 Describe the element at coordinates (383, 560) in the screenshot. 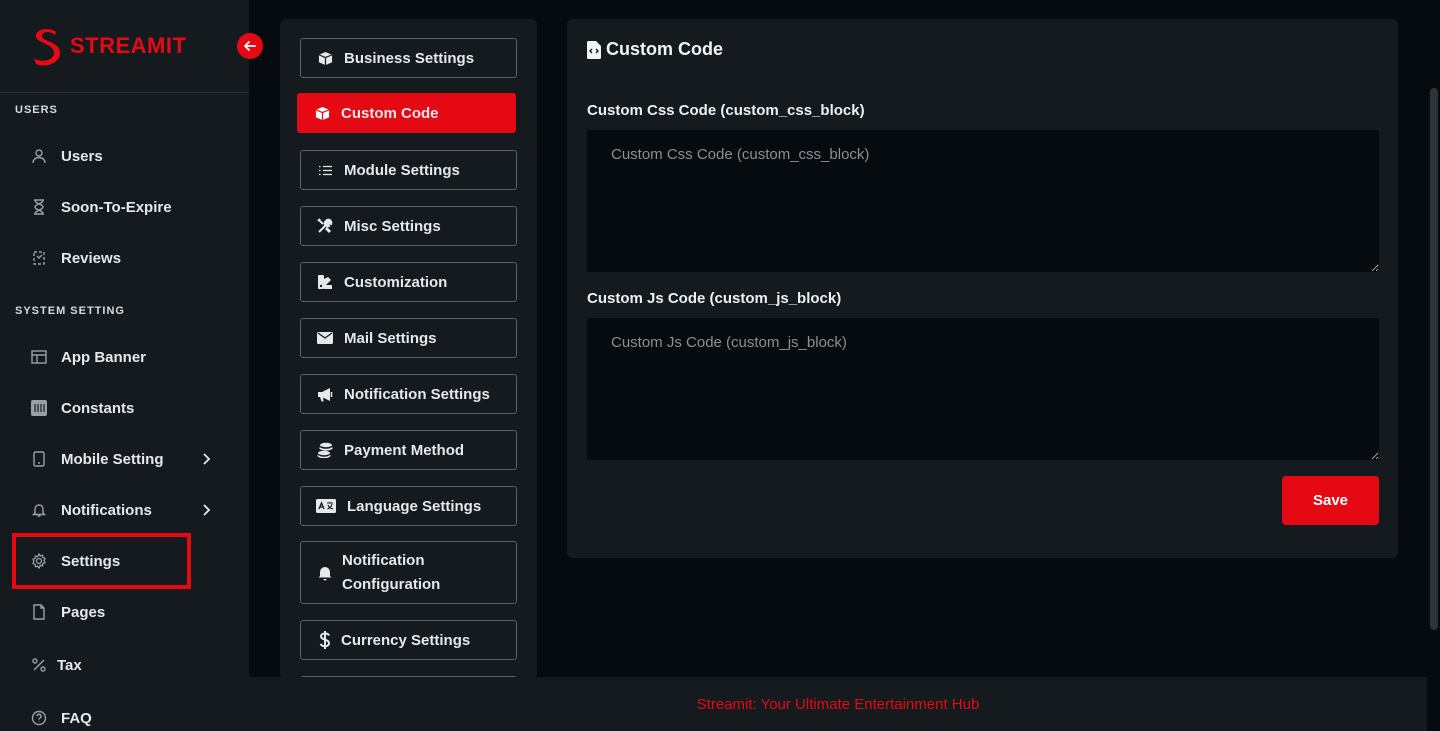

I see `settings-tab-label-line-1: Notification` at that location.